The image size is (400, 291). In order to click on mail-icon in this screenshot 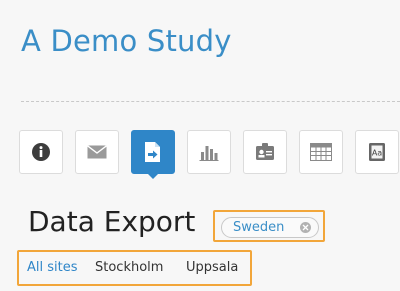, I will do `click(97, 152)`.